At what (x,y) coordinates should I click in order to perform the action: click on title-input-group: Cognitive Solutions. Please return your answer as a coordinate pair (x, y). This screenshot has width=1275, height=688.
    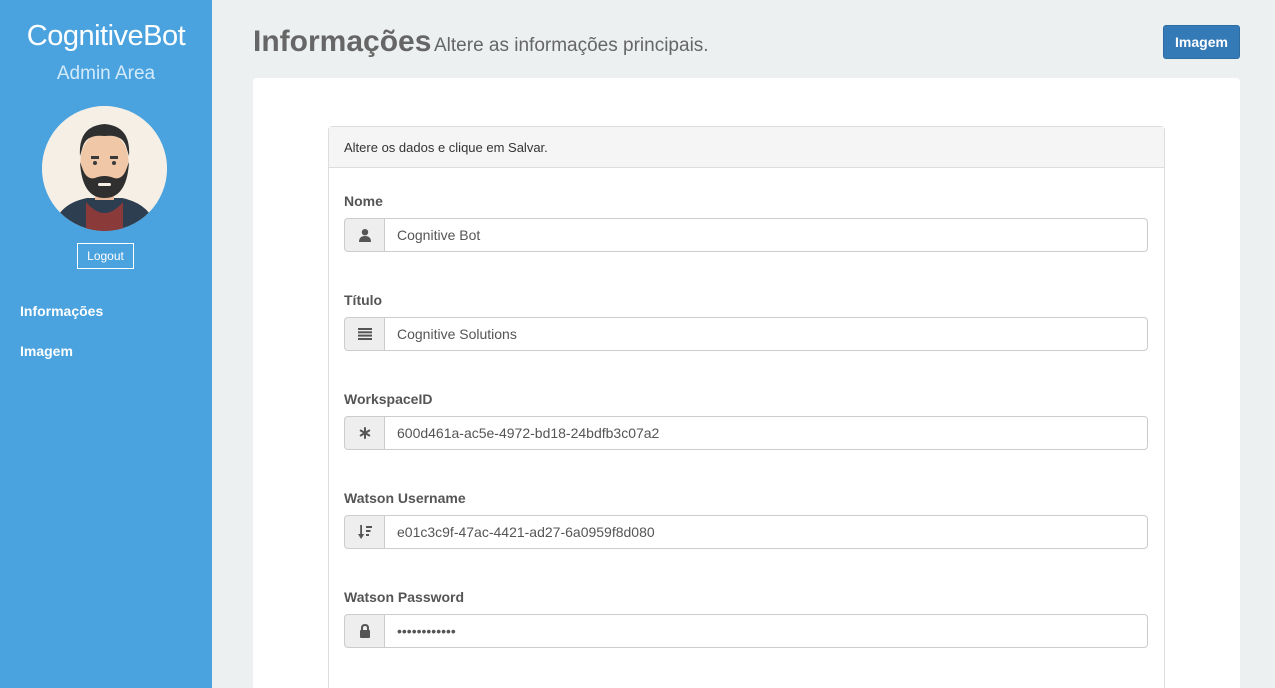
    Looking at the image, I should click on (746, 334).